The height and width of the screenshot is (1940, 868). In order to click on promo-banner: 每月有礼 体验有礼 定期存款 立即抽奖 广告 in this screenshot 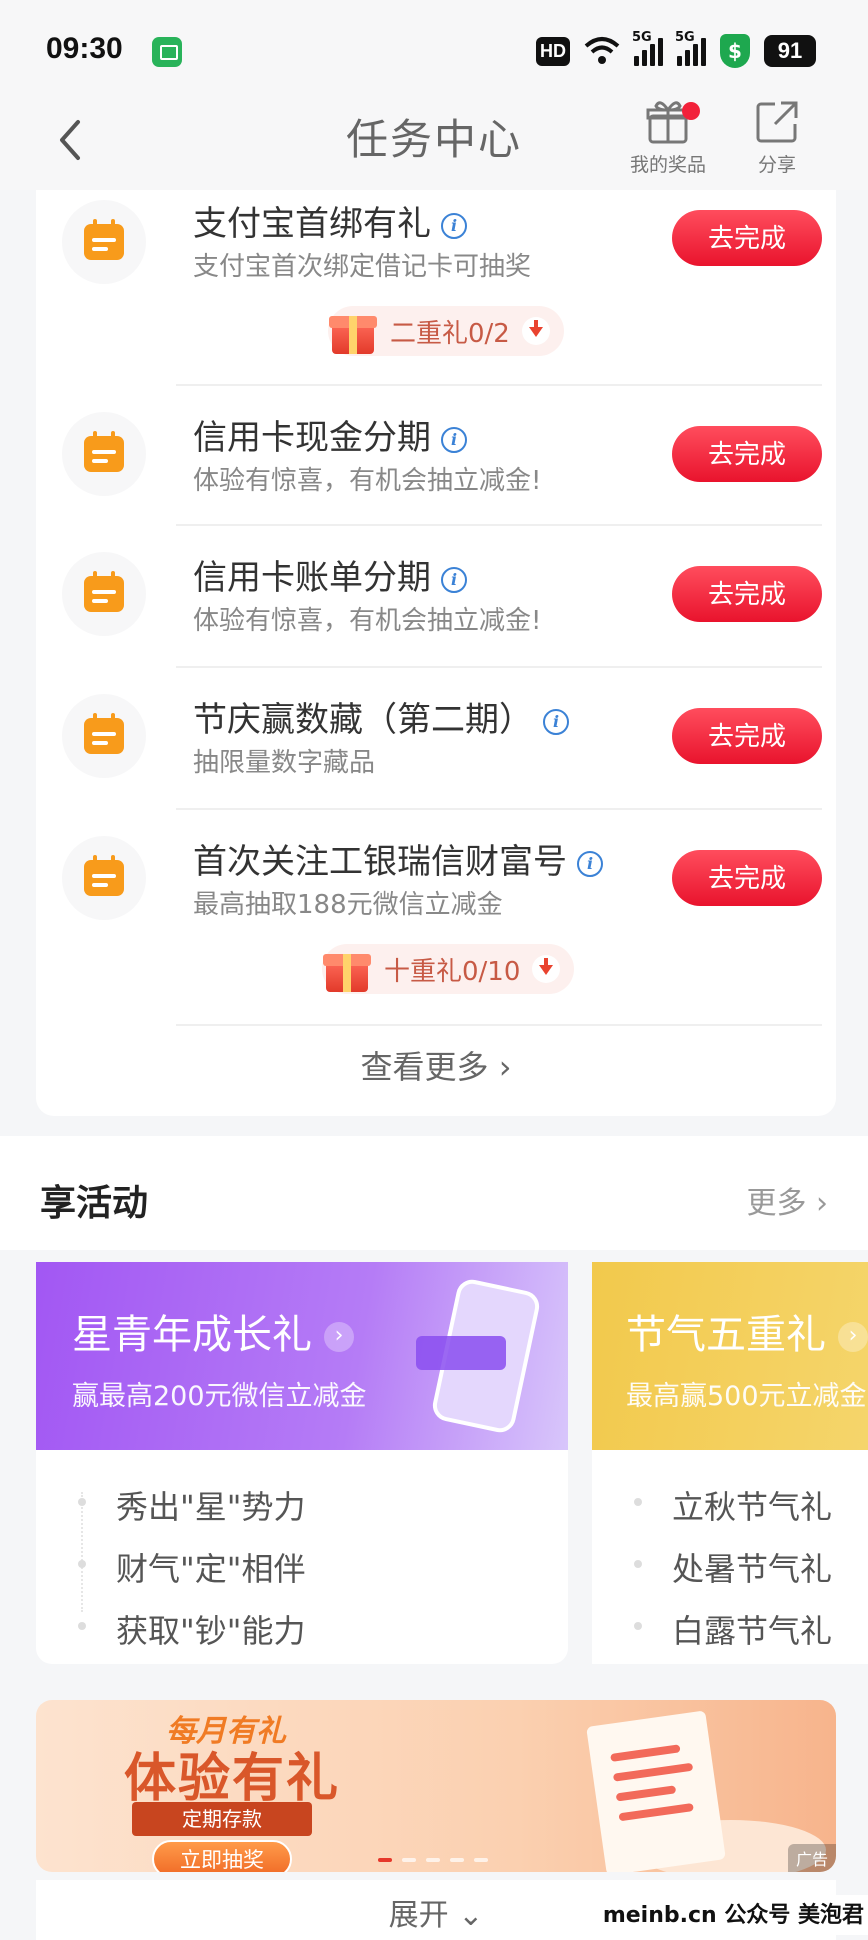, I will do `click(436, 1786)`.